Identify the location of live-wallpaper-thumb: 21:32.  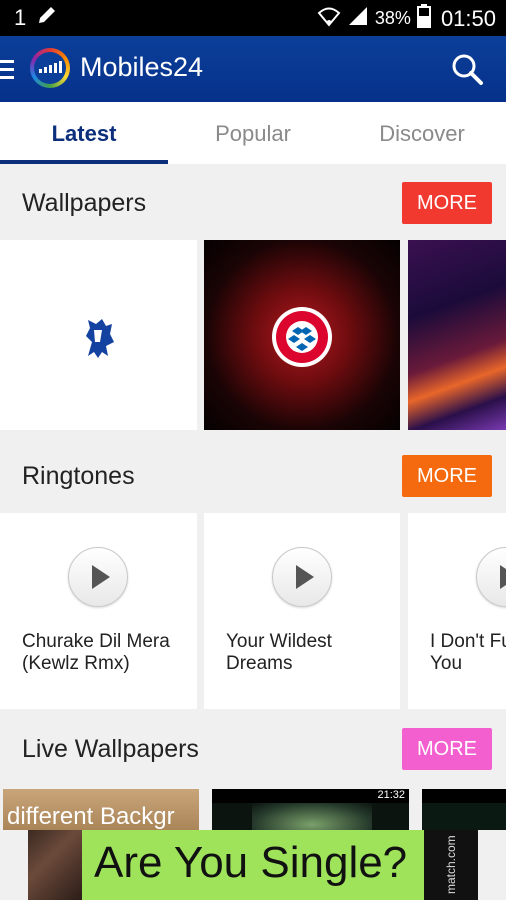
(310, 809).